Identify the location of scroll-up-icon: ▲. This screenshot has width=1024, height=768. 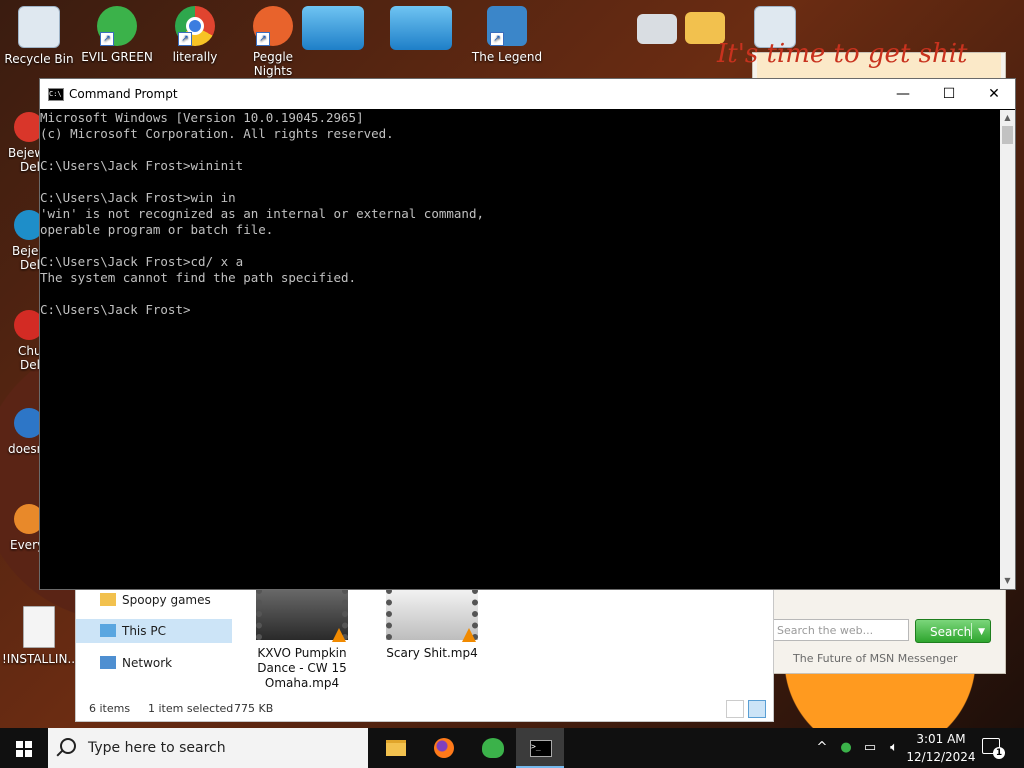
(1007, 118).